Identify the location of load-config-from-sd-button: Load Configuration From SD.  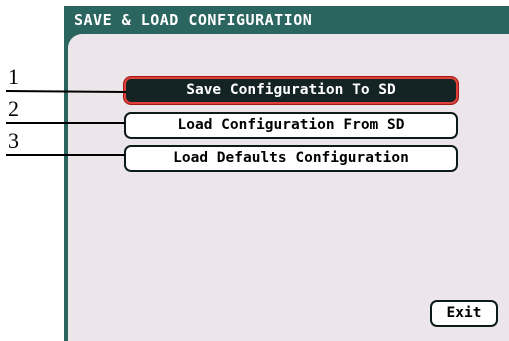
(291, 125).